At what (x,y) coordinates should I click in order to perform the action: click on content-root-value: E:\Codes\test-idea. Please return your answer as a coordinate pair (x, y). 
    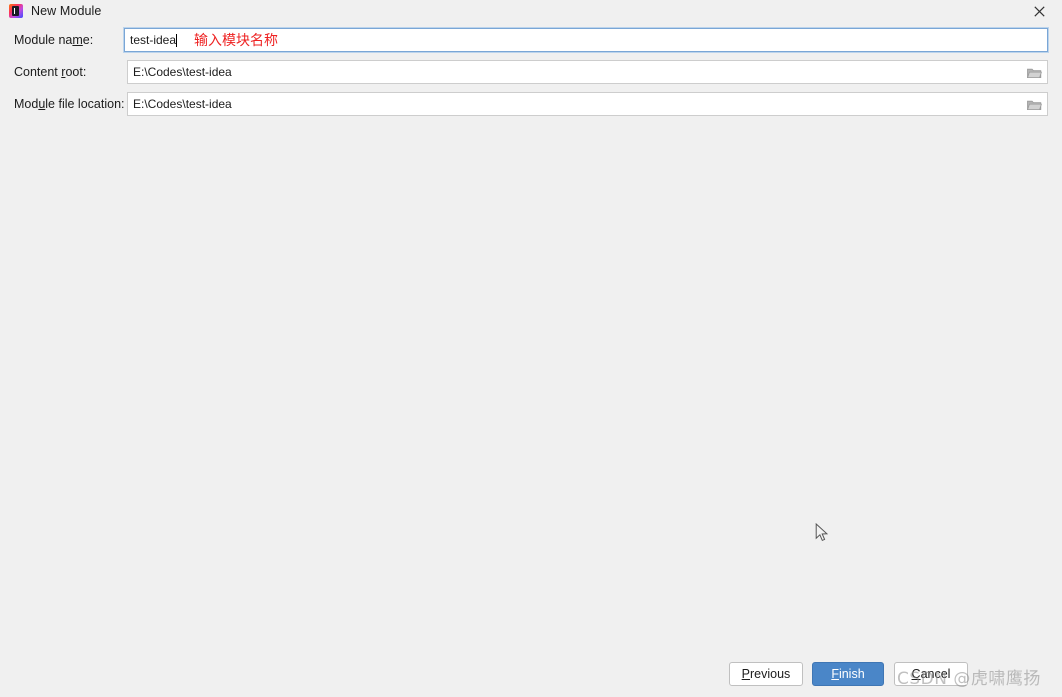
    Looking at the image, I should click on (182, 72).